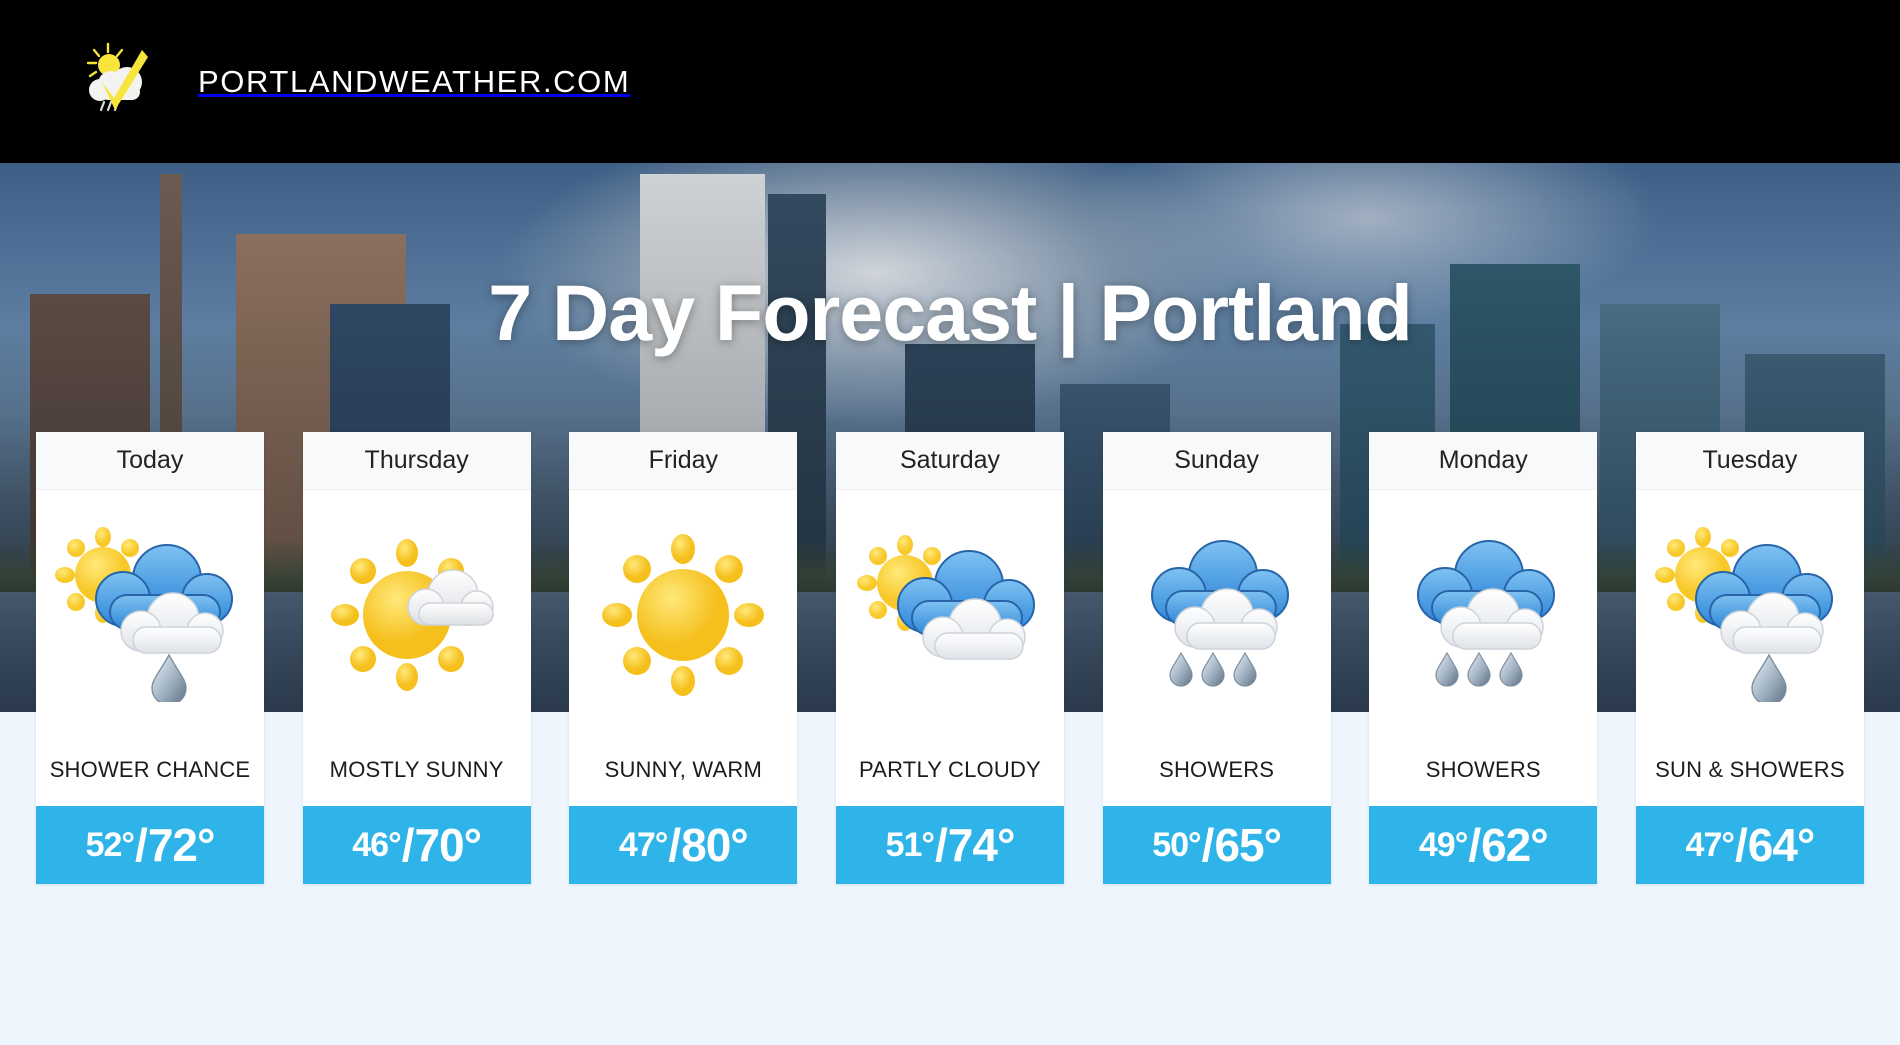  I want to click on forecast-card-saturday: Saturday PARTLY CLOUDY 51° / 74°, so click(949, 658).